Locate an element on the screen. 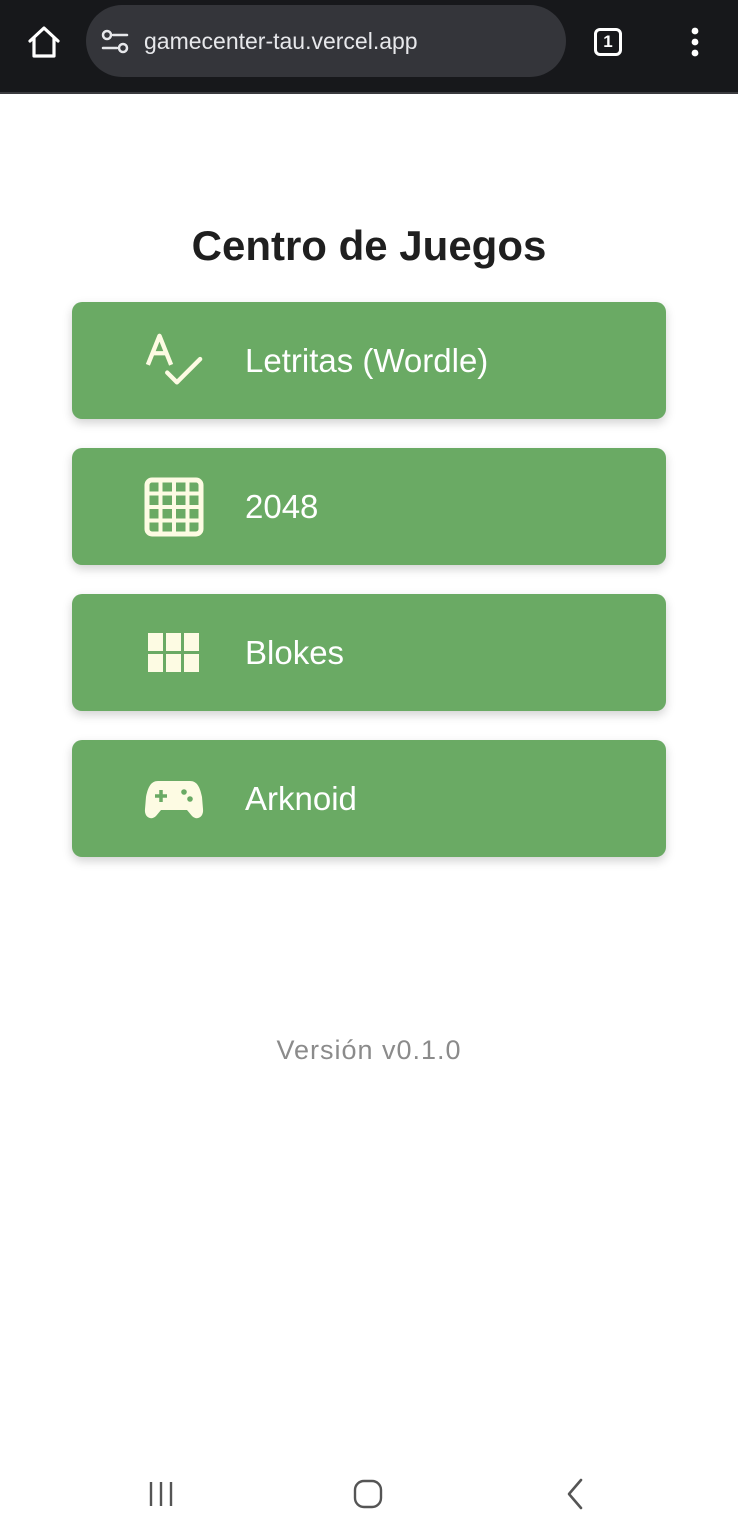  game-label: Letritas (Wordle) is located at coordinates (367, 360).